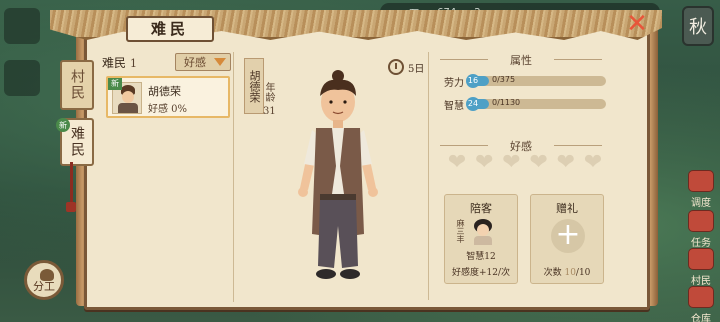 This screenshot has width=720, height=322. I want to click on dispatch-icon, so click(701, 181).